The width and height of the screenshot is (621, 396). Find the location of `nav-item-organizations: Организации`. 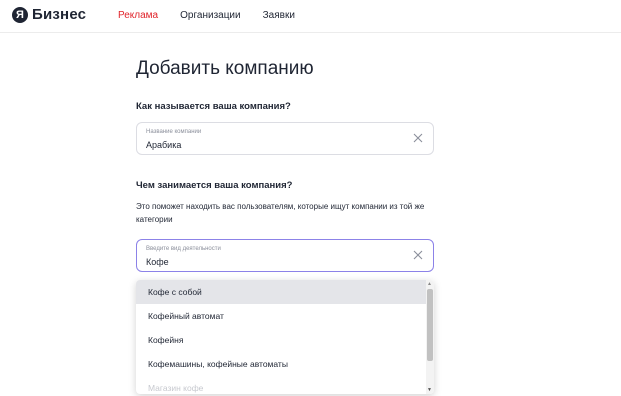

nav-item-organizations: Организации is located at coordinates (210, 15).